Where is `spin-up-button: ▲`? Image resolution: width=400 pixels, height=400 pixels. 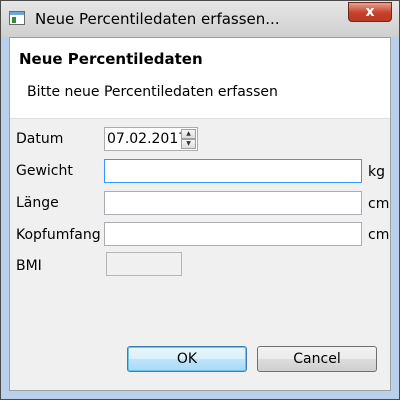
spin-up-button: ▲ is located at coordinates (188, 134).